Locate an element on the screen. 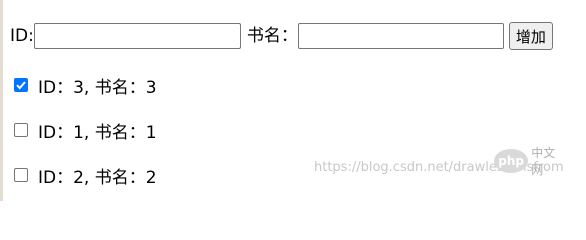 Image resolution: width=586 pixels, height=240 pixels. check-icon is located at coordinates (21, 85).